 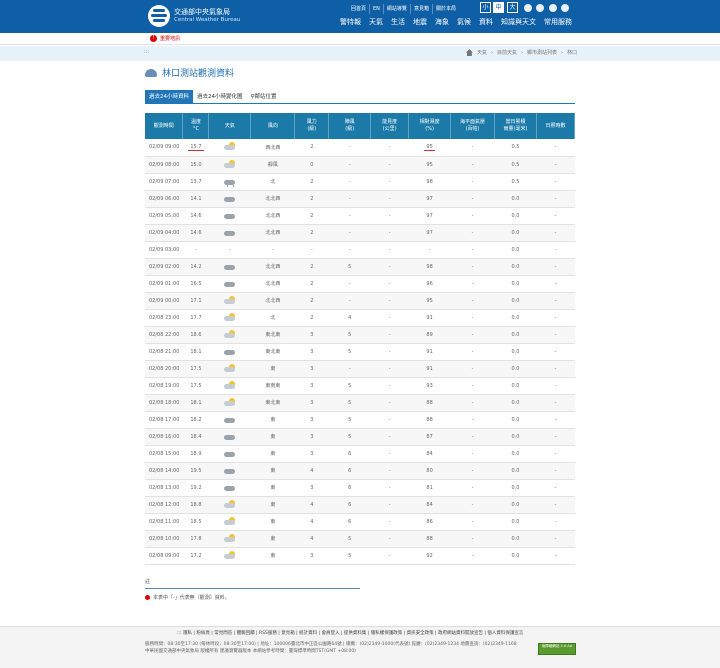 I want to click on cell-value: 02/08 23:00, so click(x=164, y=317).